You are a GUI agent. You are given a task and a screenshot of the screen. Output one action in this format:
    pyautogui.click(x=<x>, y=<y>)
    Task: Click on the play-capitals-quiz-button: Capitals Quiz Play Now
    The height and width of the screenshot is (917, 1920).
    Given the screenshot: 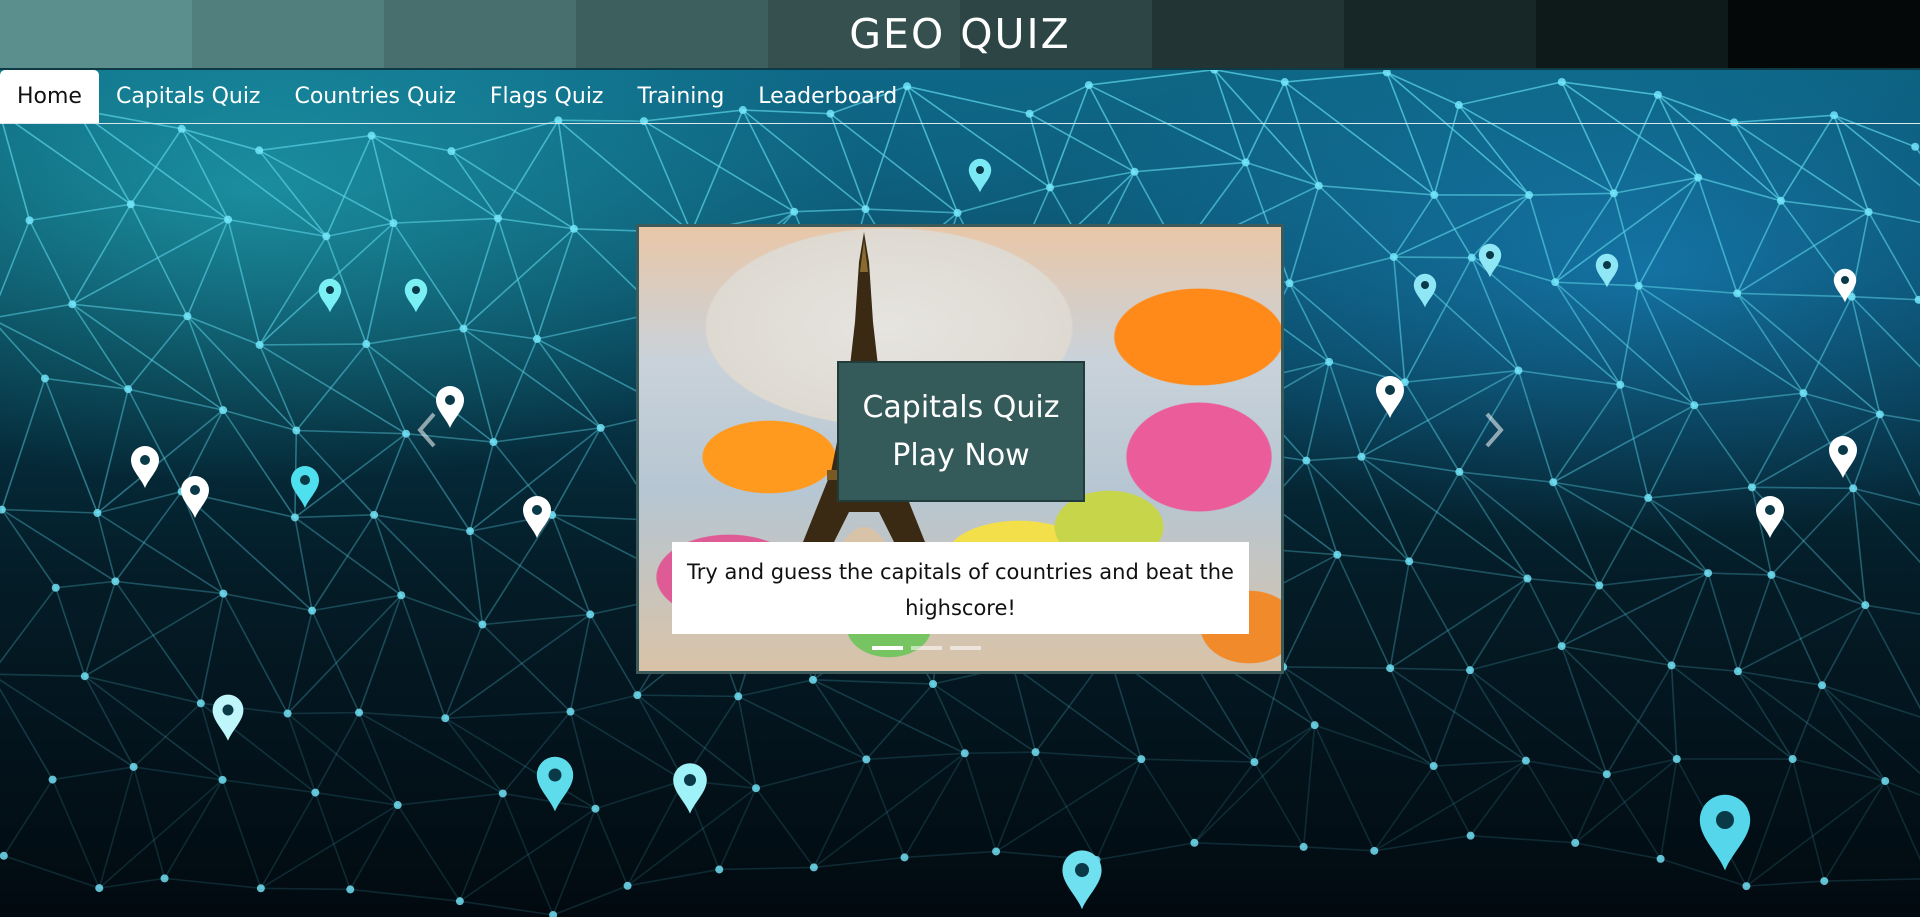 What is the action you would take?
    pyautogui.click(x=961, y=431)
    